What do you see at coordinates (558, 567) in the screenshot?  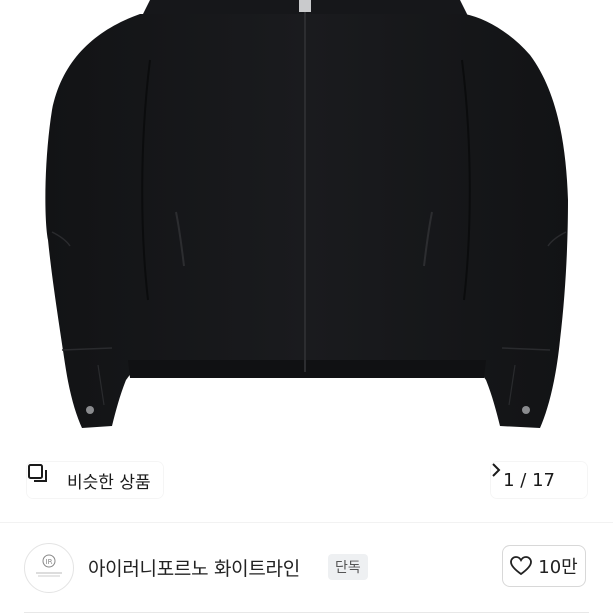 I see `like-count: 10만` at bounding box center [558, 567].